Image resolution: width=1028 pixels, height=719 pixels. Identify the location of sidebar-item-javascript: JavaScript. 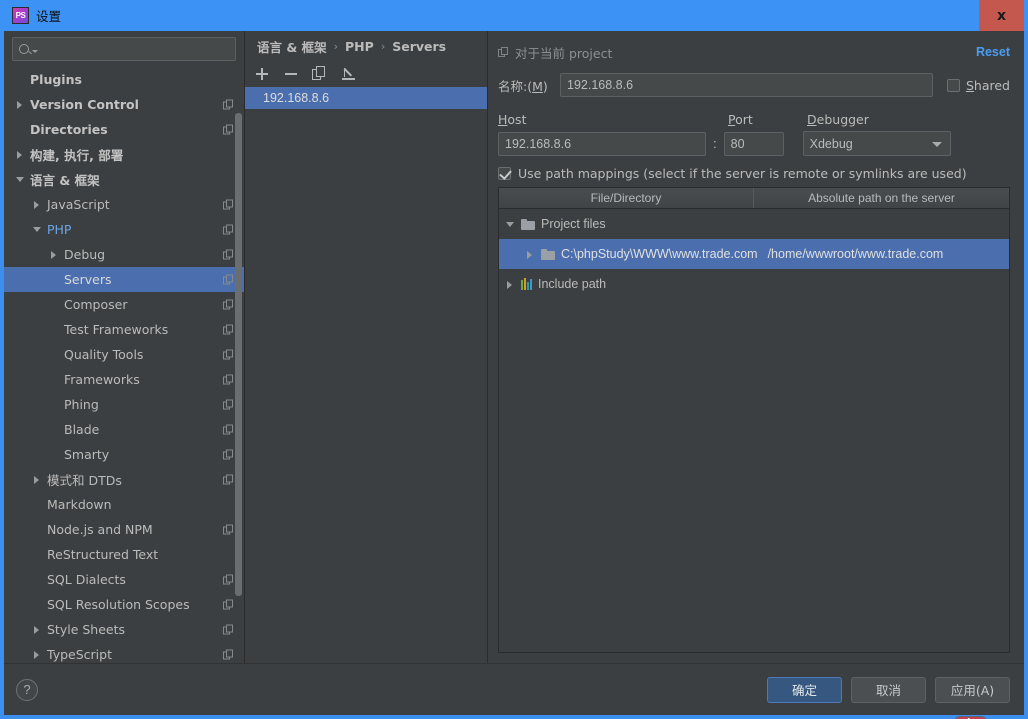
(124, 204).